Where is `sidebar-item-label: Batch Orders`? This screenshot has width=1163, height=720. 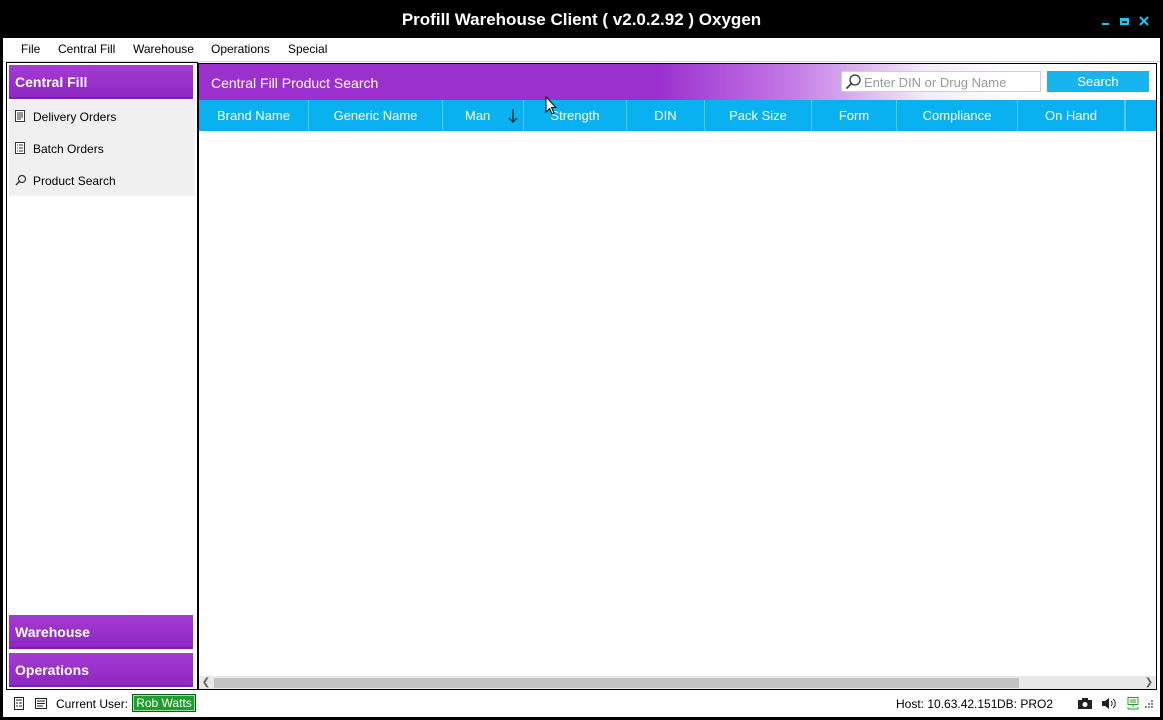 sidebar-item-label: Batch Orders is located at coordinates (68, 149).